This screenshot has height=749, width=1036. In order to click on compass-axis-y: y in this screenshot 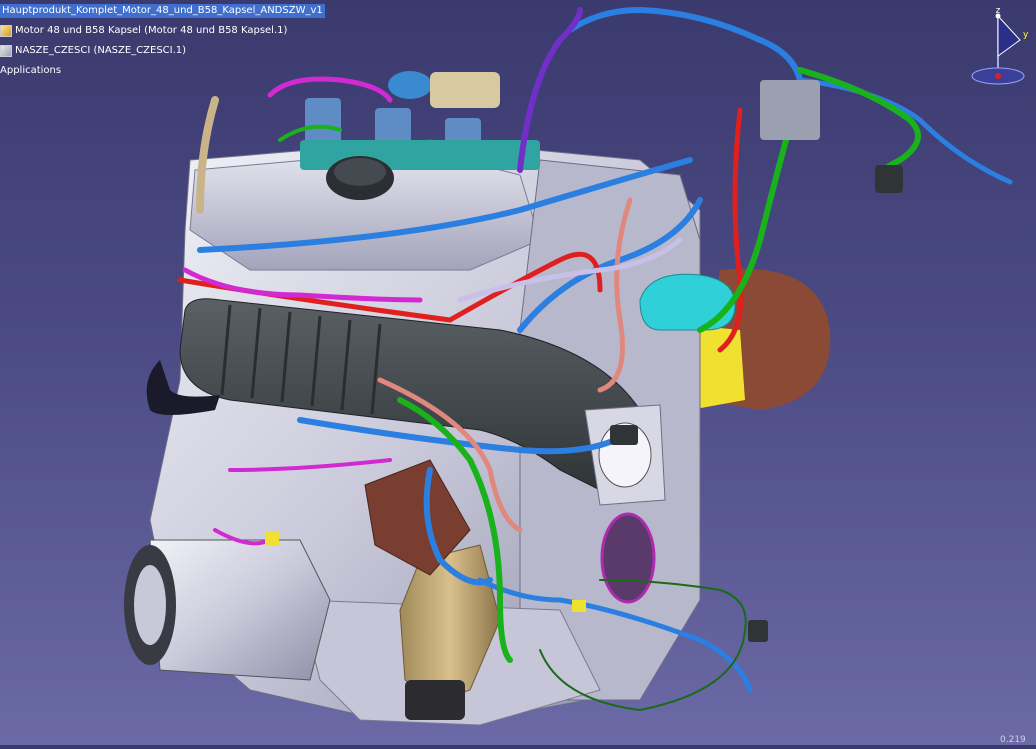, I will do `click(1026, 35)`.